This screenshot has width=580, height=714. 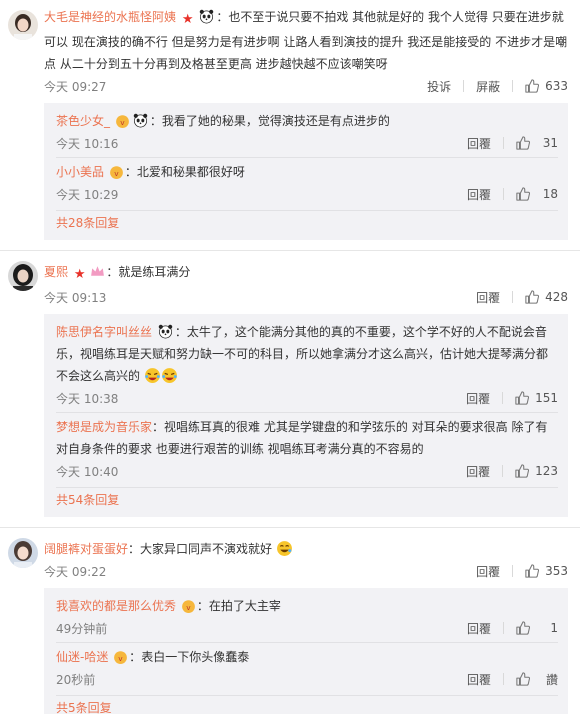 I want to click on like-button: 353, so click(x=546, y=571).